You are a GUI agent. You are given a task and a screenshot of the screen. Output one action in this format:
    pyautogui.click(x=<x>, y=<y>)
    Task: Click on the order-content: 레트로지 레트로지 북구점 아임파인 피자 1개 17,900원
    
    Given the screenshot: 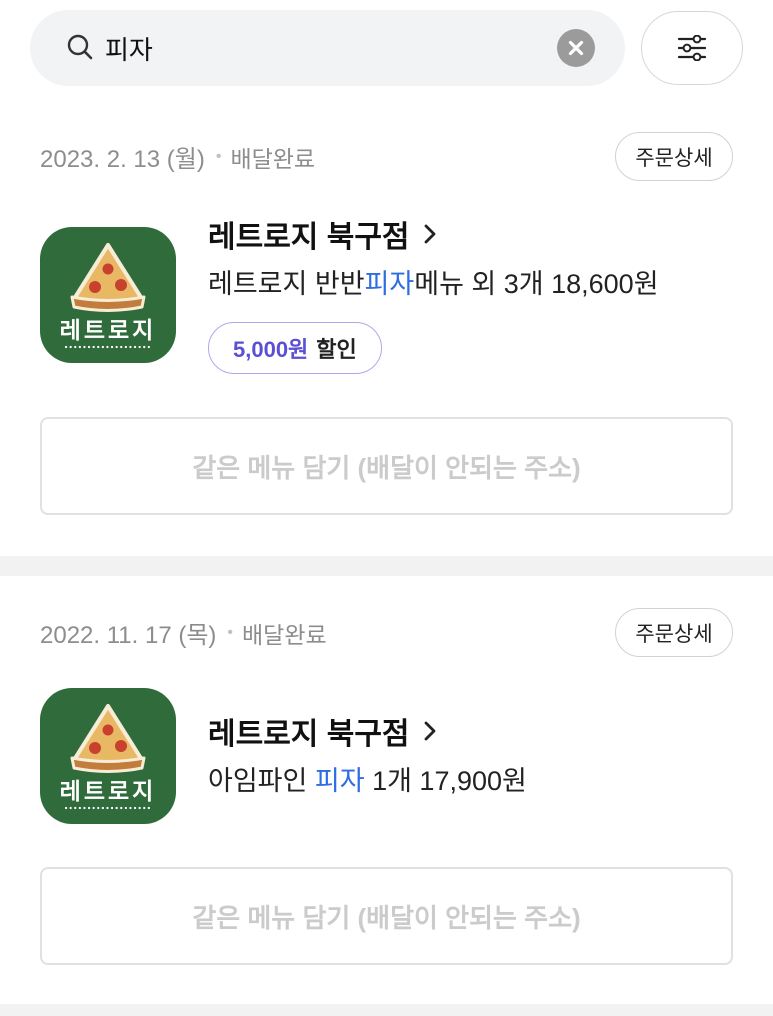 What is the action you would take?
    pyautogui.click(x=386, y=756)
    